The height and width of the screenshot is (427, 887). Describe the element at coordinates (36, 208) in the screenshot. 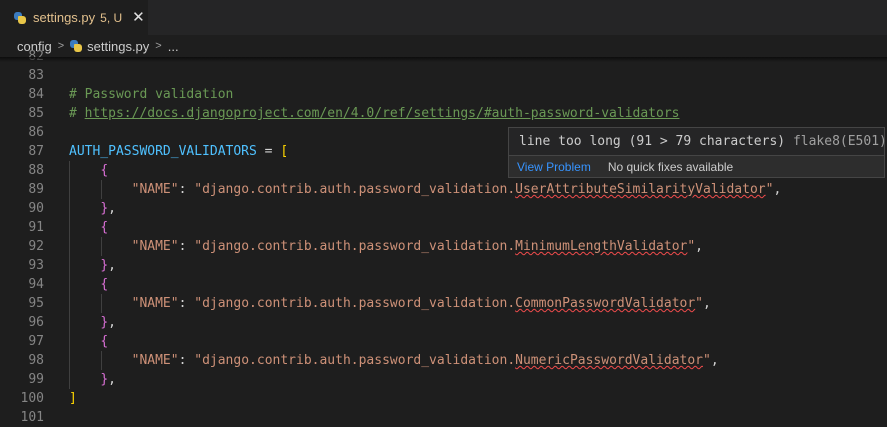

I see `line-number: 90` at that location.